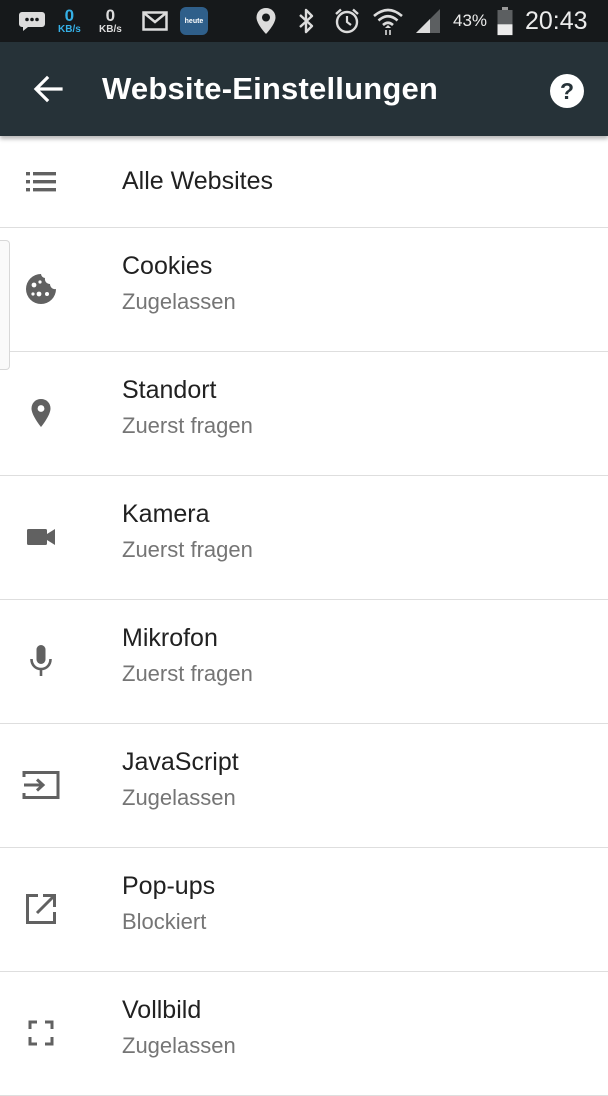 The image size is (608, 1096). I want to click on setting-item-camera: Kamera Zuerst fragen, so click(304, 538).